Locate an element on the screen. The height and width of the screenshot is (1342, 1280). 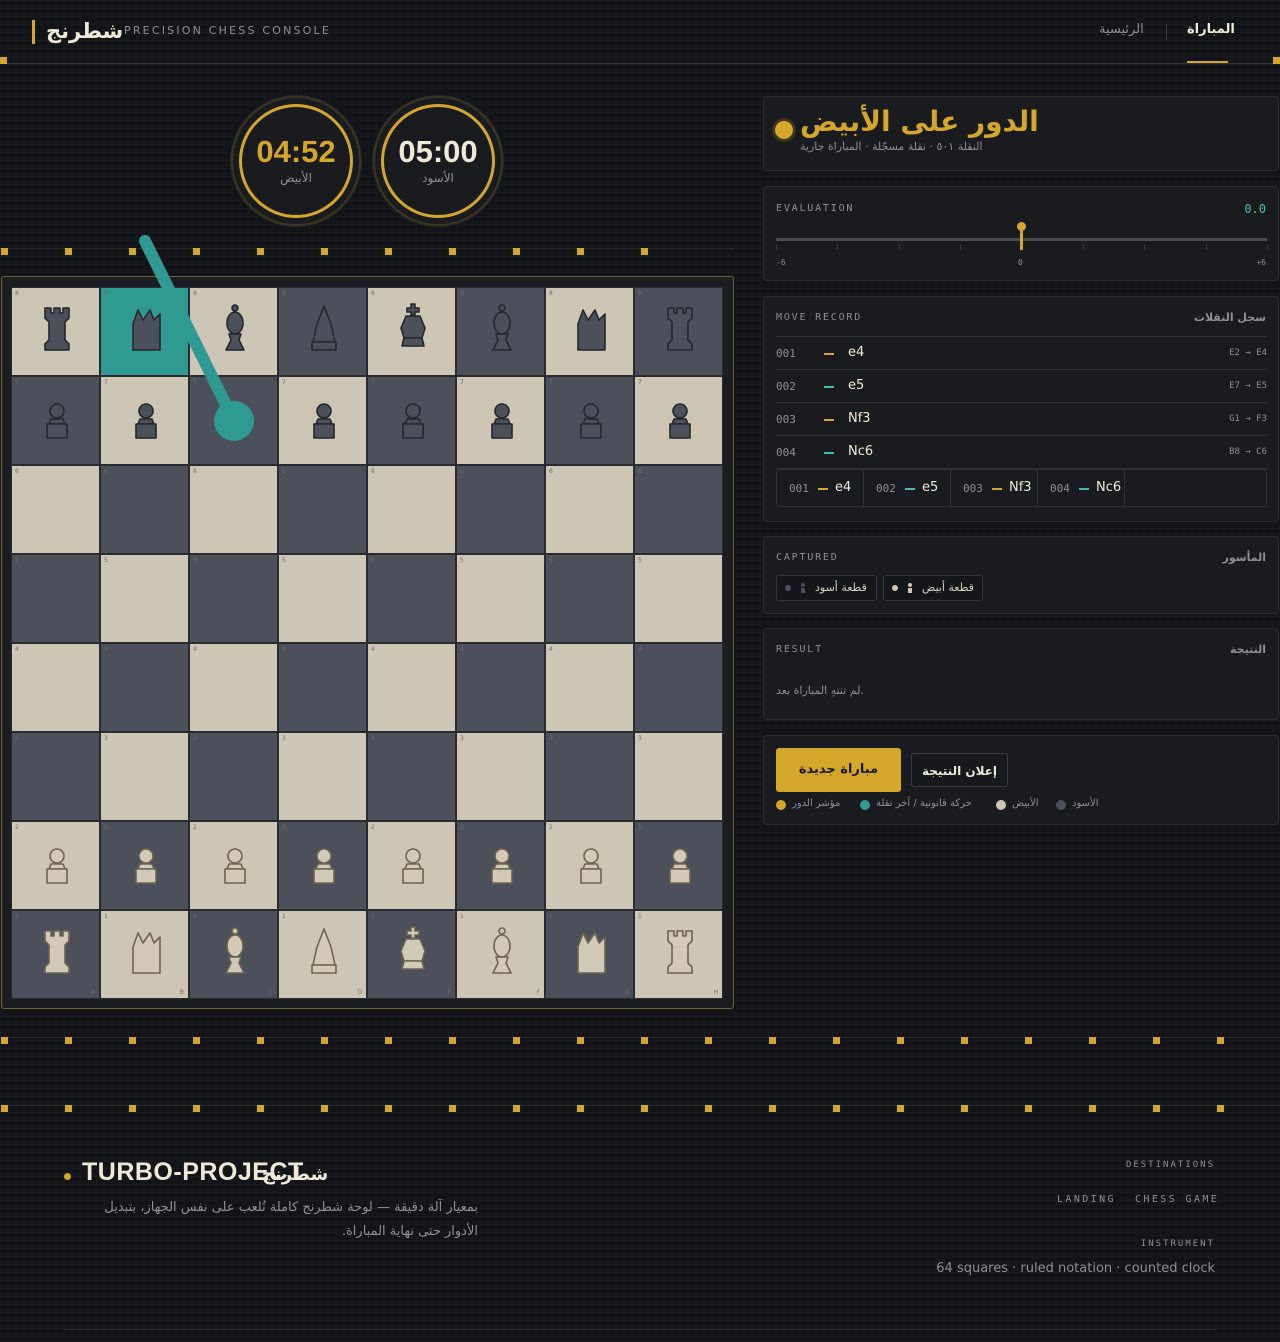
square-c6: 6 is located at coordinates (233, 509).